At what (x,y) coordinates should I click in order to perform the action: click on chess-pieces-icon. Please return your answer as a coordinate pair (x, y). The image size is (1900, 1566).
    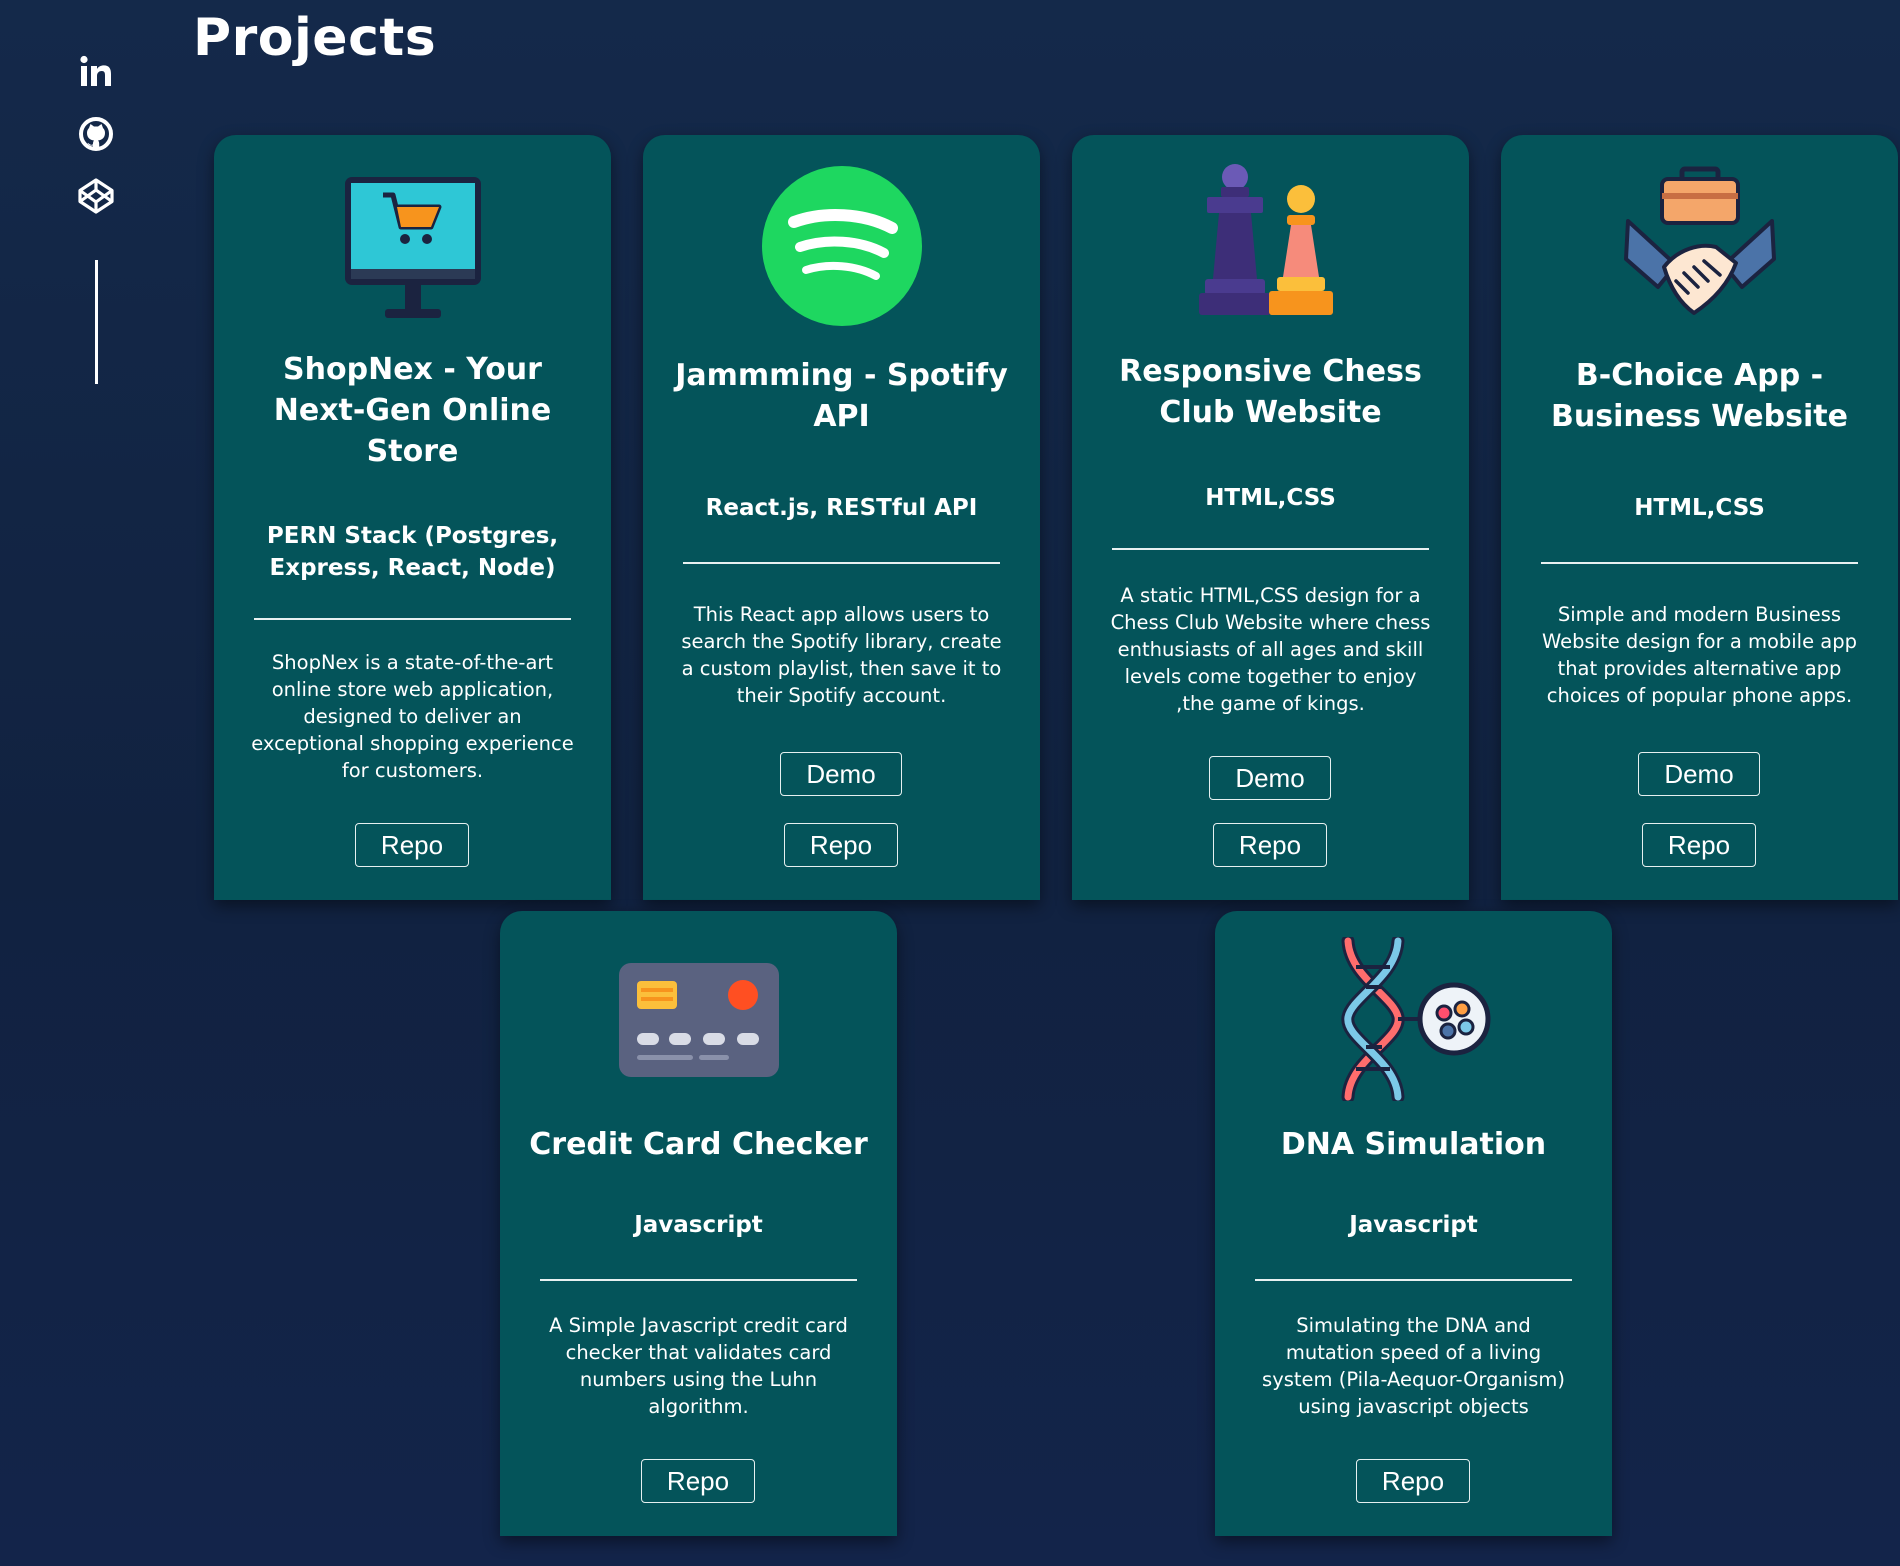
    Looking at the image, I should click on (1270, 243).